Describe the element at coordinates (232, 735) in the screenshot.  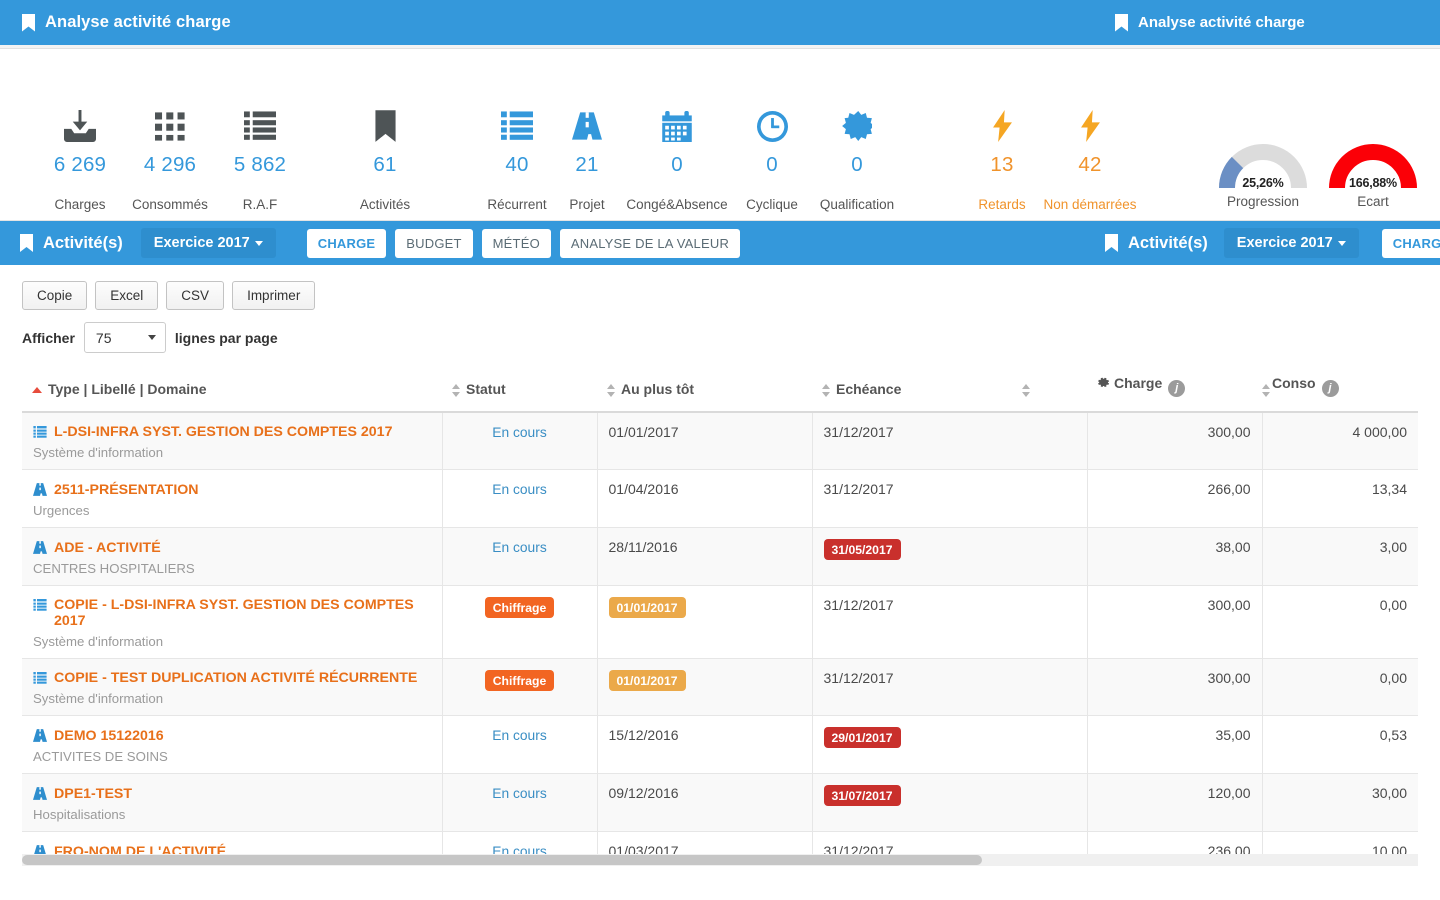
I see `activity-link: DEMO 15122016` at that location.